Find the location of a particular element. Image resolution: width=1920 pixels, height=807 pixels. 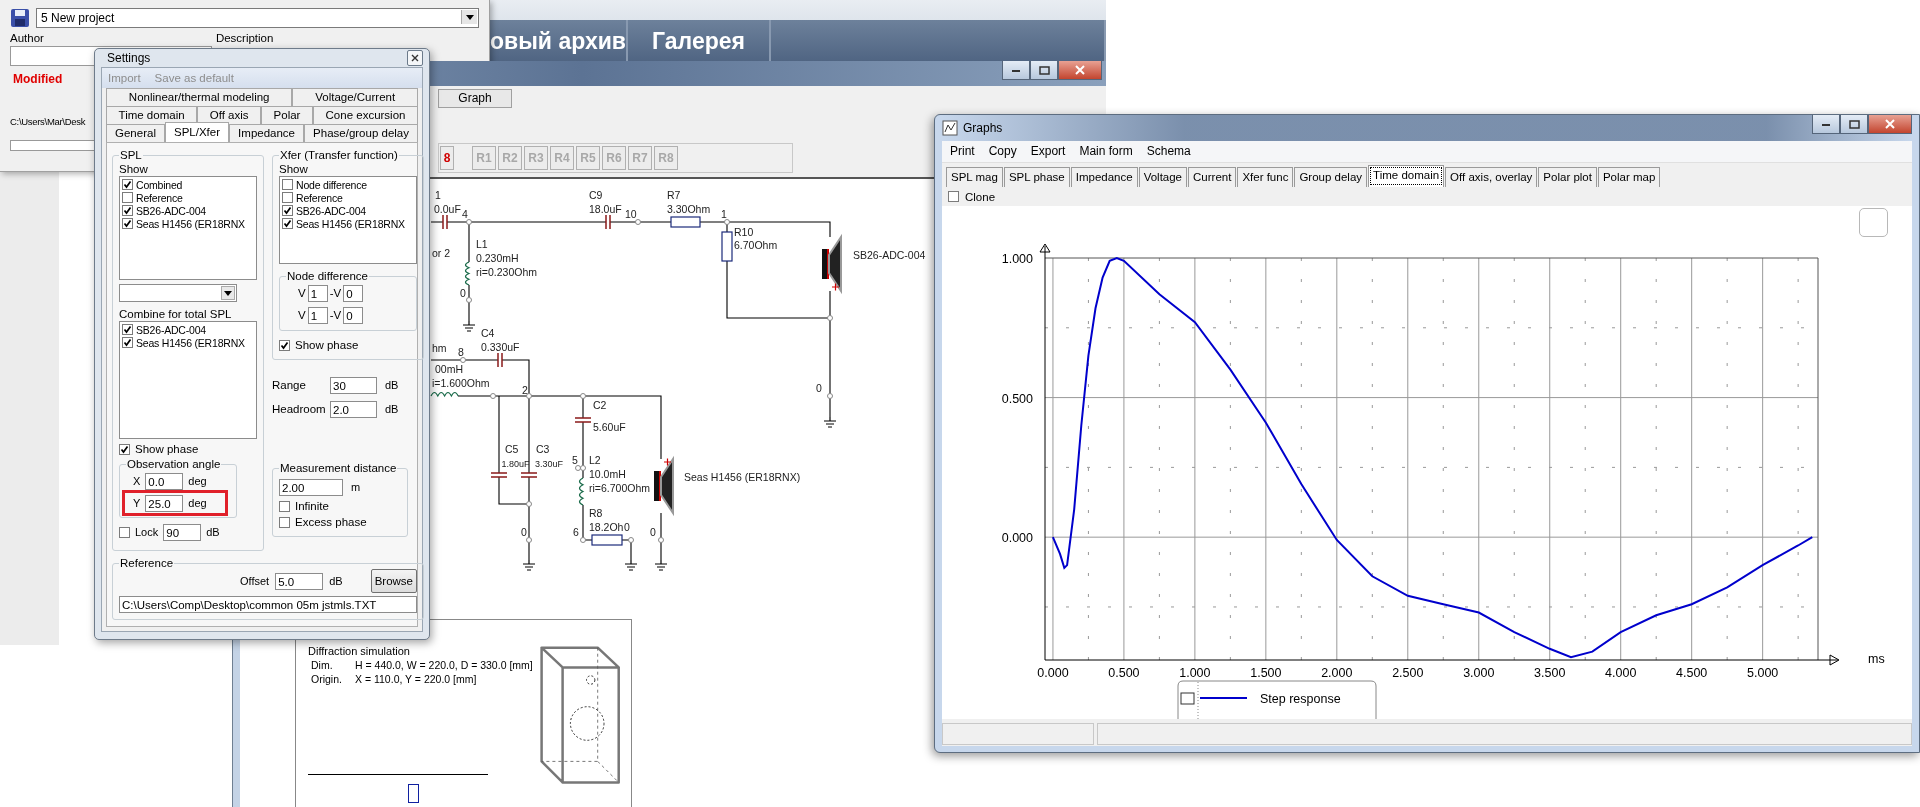

menu-item: Schema is located at coordinates (1168, 151).